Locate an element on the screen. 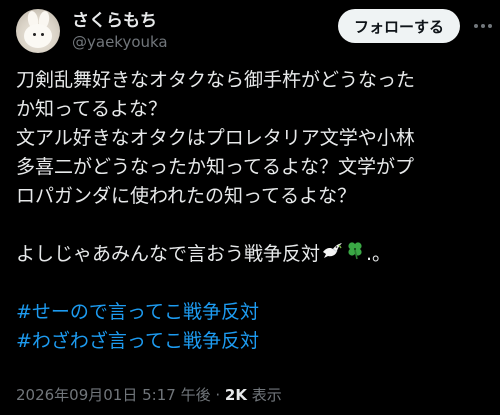 The width and height of the screenshot is (500, 415). dove-icon is located at coordinates (332, 254).